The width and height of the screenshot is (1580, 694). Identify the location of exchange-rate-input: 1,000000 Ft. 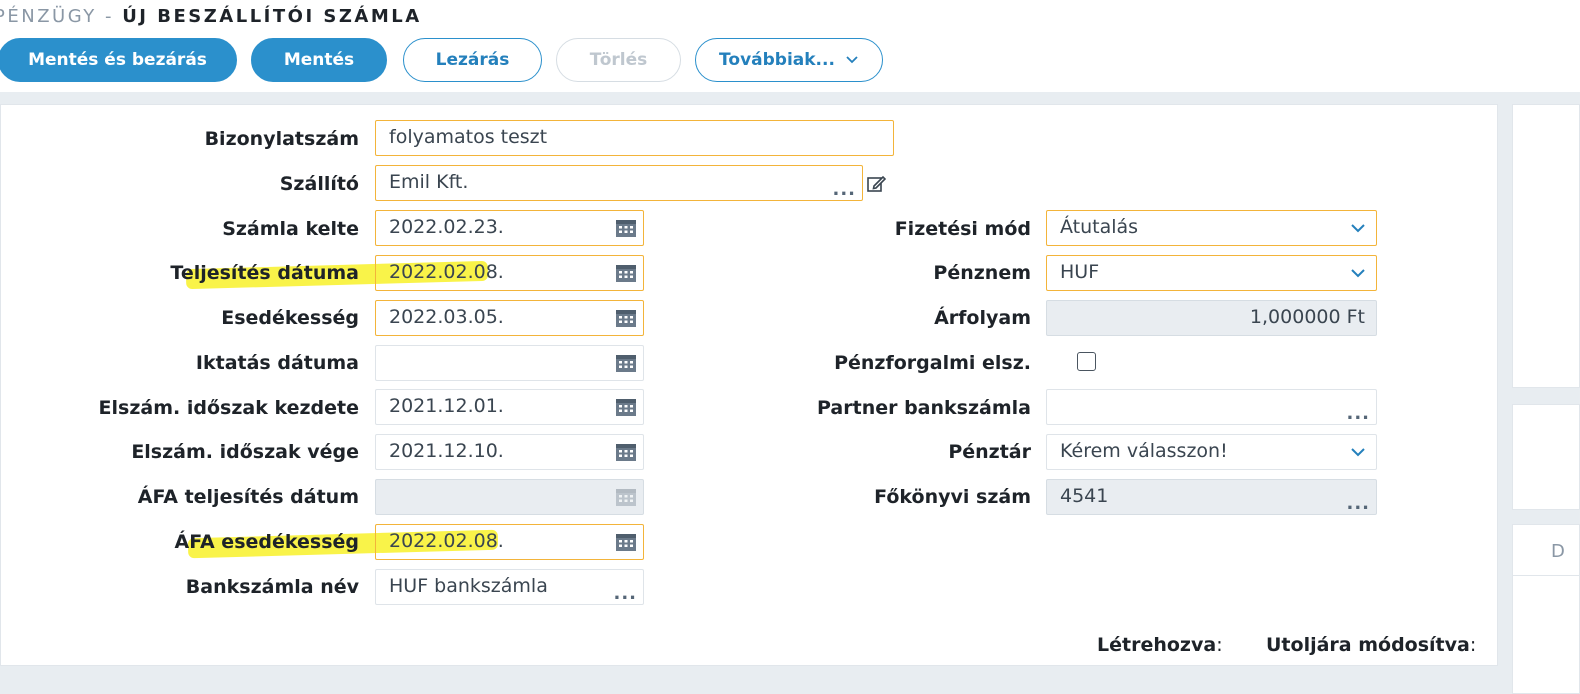
(1211, 318).